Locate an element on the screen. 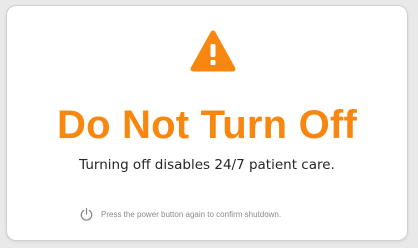 The height and width of the screenshot is (248, 418). warning-description: Turning off disables 24/7 patient care. is located at coordinates (207, 165).